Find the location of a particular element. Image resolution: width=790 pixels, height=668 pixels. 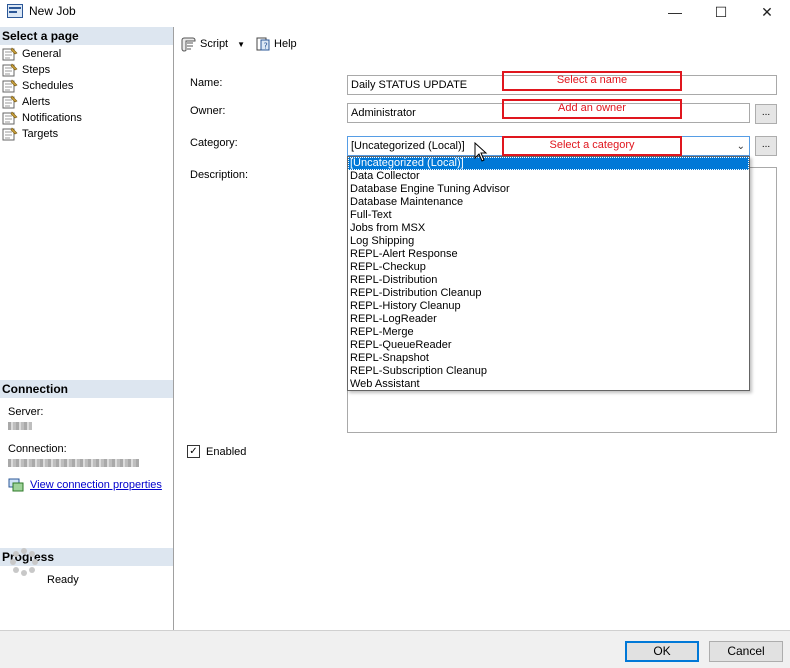

view-connection-properties-link: View connection properties is located at coordinates (85, 485).